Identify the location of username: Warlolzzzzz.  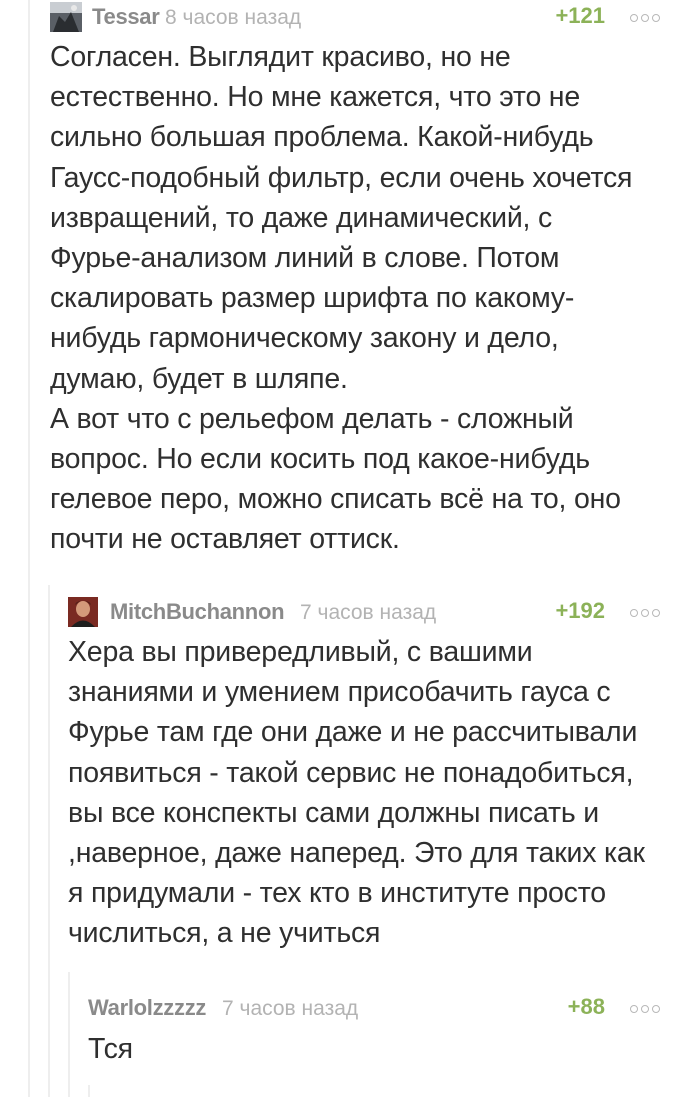
(147, 1008).